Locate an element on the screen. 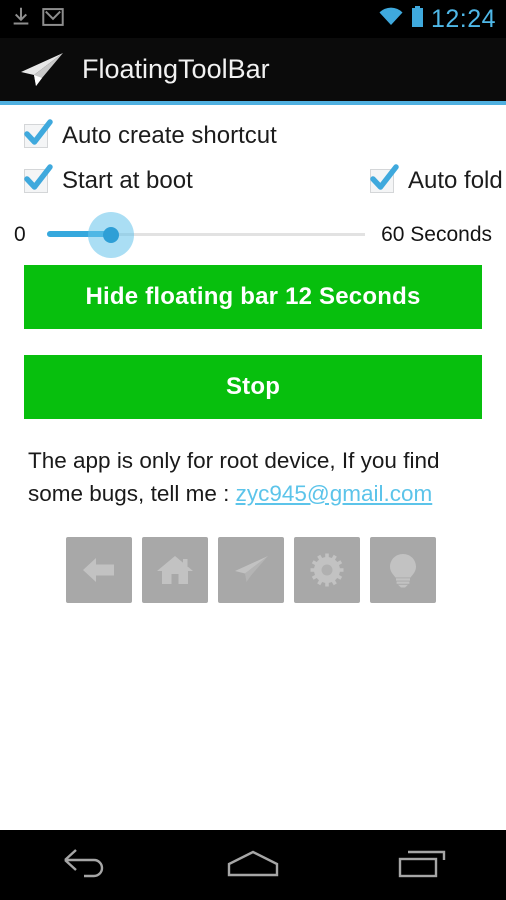 Image resolution: width=506 pixels, height=900 pixels. contact-email-link: zyc945@gmail.com is located at coordinates (334, 493).